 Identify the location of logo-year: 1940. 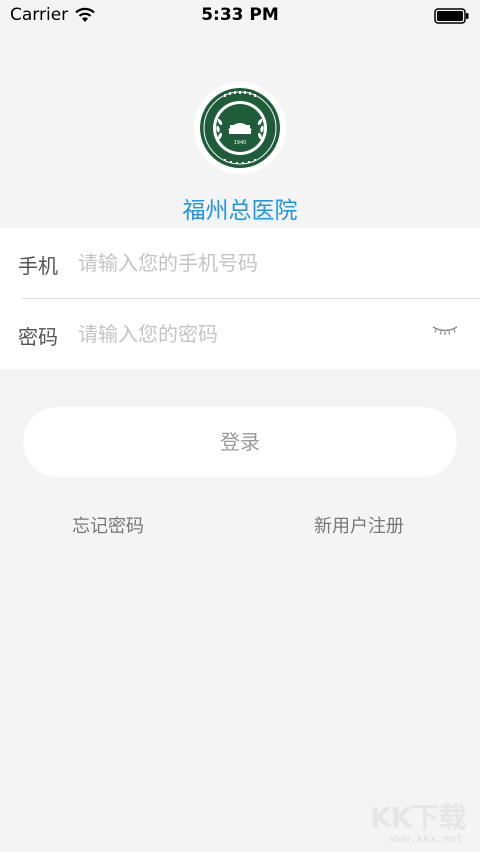
(240, 143).